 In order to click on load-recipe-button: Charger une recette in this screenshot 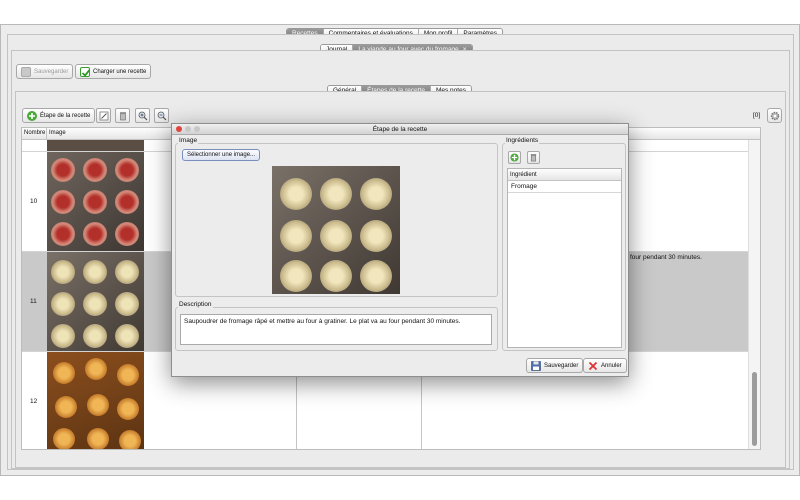, I will do `click(113, 71)`.